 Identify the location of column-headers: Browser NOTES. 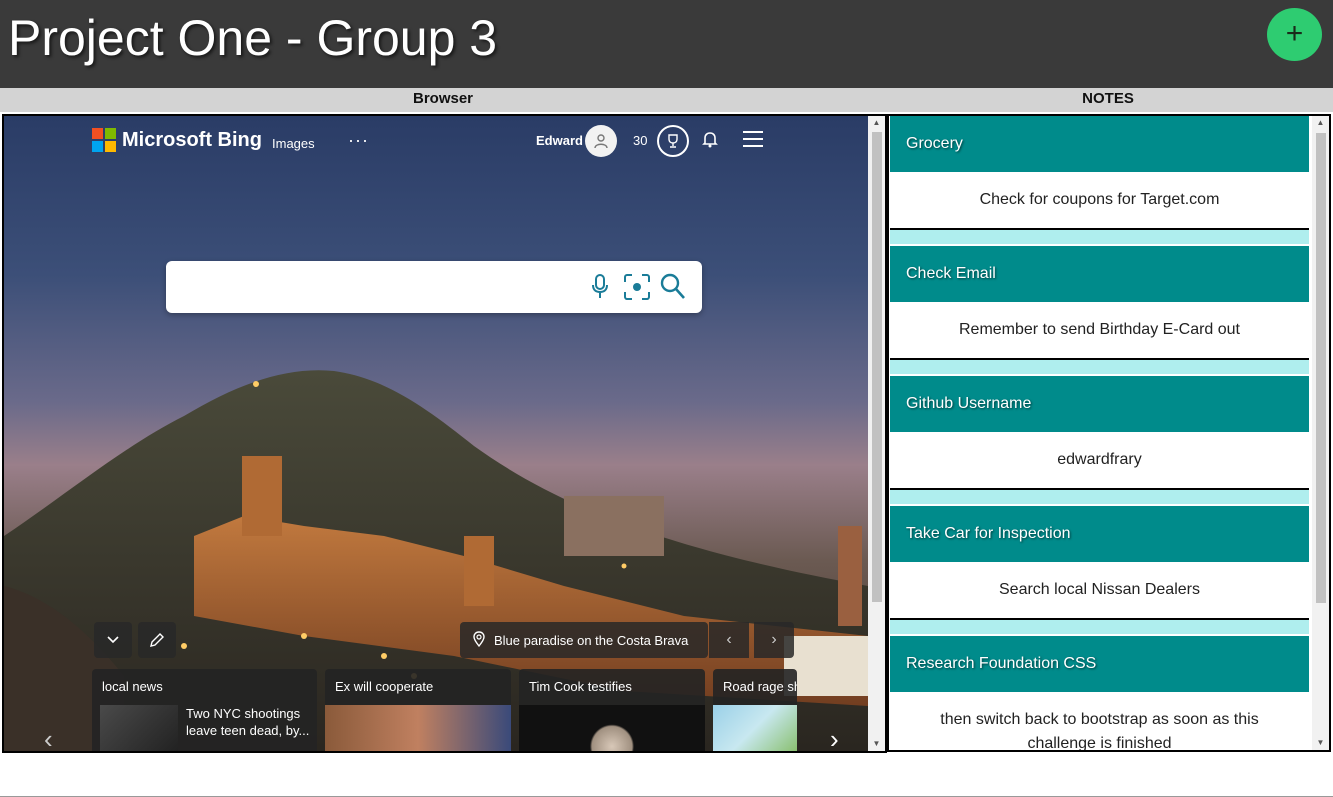
(666, 100).